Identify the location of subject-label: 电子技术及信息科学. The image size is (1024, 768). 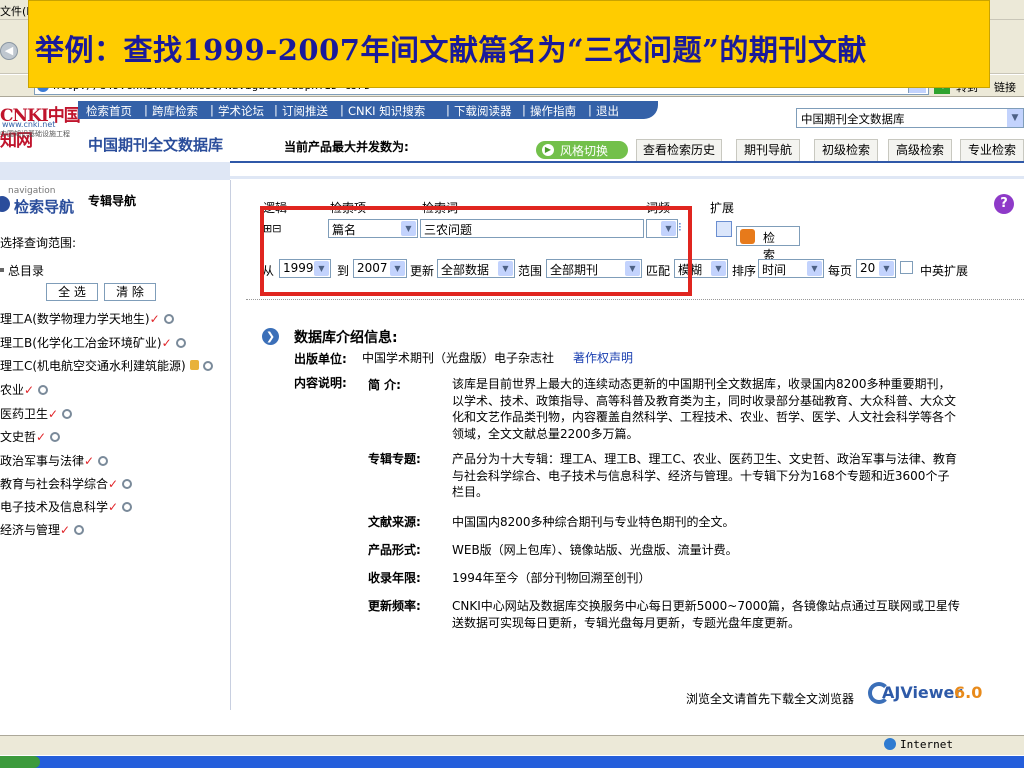
(54, 507).